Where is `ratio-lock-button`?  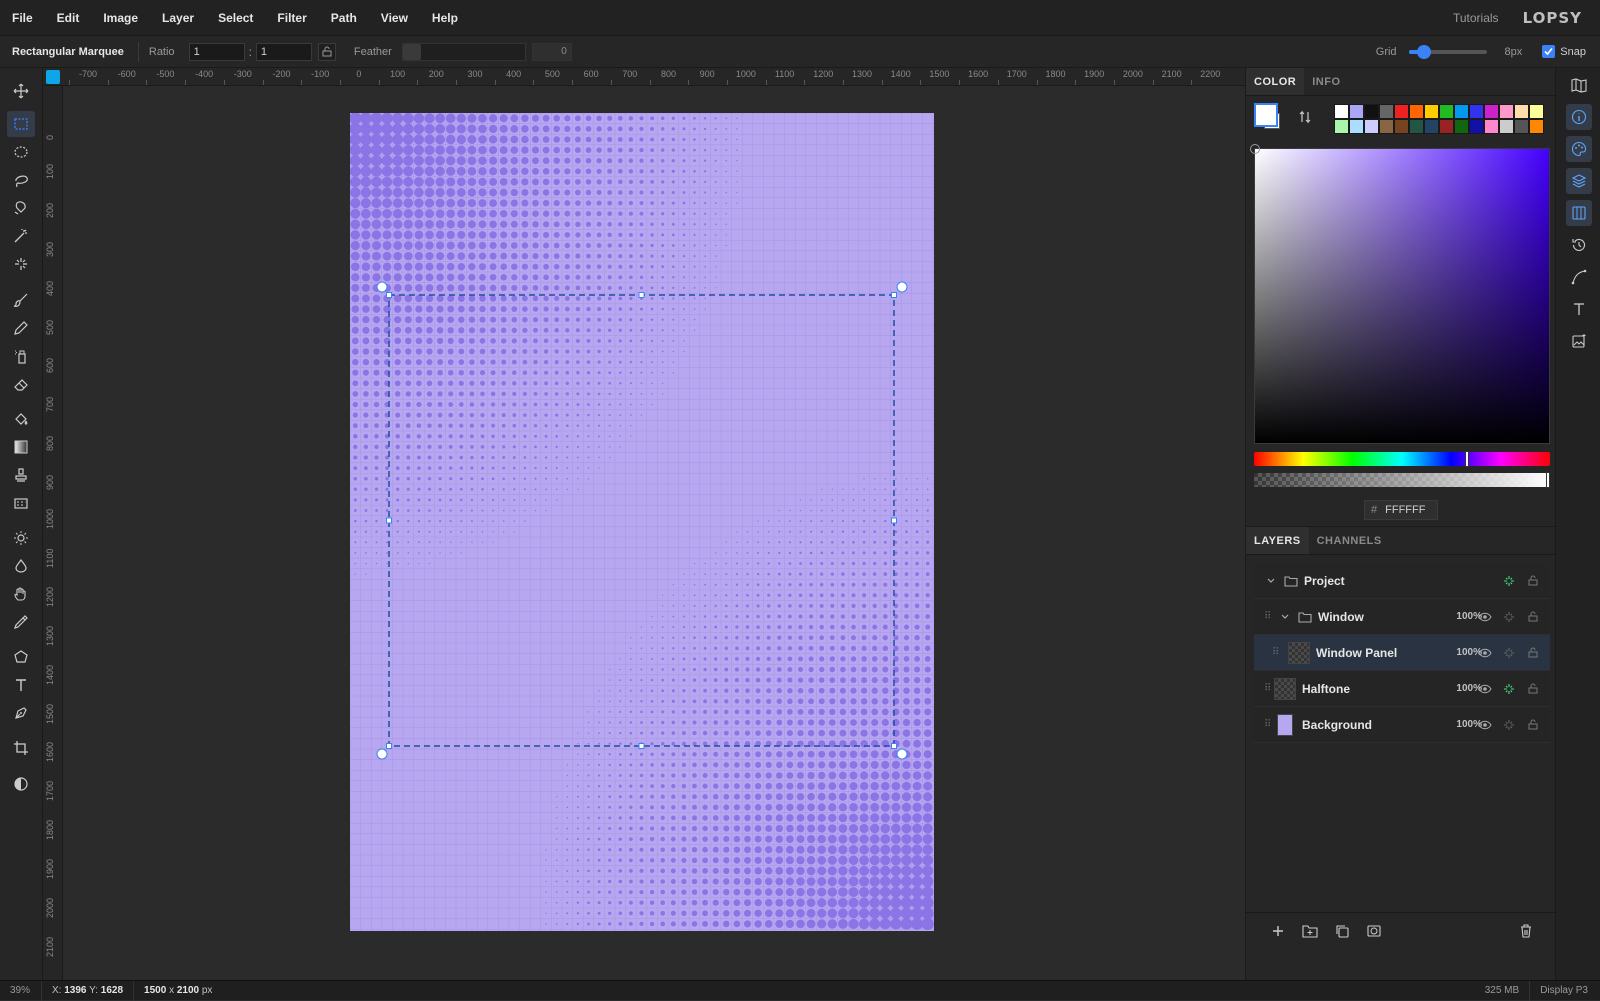
ratio-lock-button is located at coordinates (326, 51).